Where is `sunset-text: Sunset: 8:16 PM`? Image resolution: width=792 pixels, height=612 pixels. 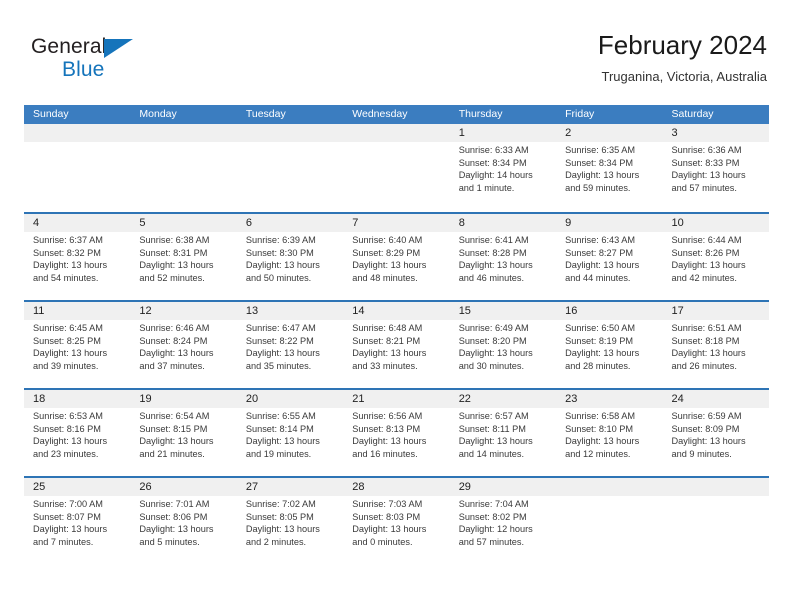 sunset-text: Sunset: 8:16 PM is located at coordinates (67, 428).